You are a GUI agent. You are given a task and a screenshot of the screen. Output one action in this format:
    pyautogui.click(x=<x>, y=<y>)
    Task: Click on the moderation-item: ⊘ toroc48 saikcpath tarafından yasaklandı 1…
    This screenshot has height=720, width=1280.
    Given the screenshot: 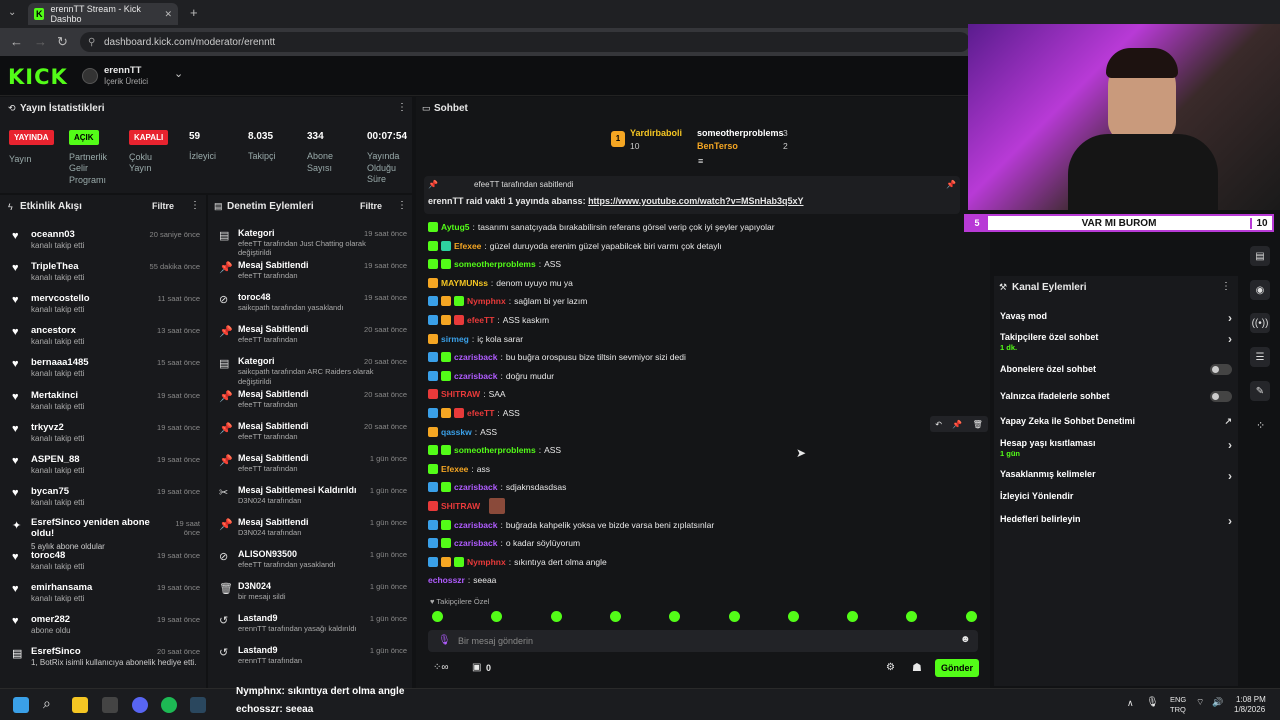 What is the action you would take?
    pyautogui.click(x=311, y=306)
    